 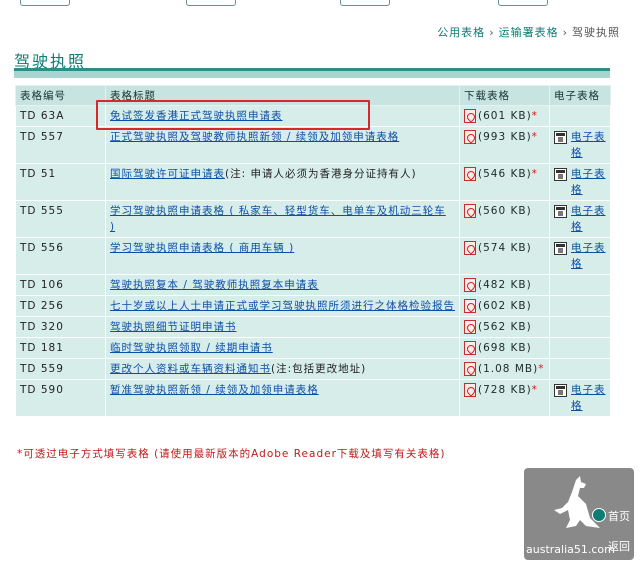 I want to click on file-size-text: (1.08 MB), so click(x=508, y=369).